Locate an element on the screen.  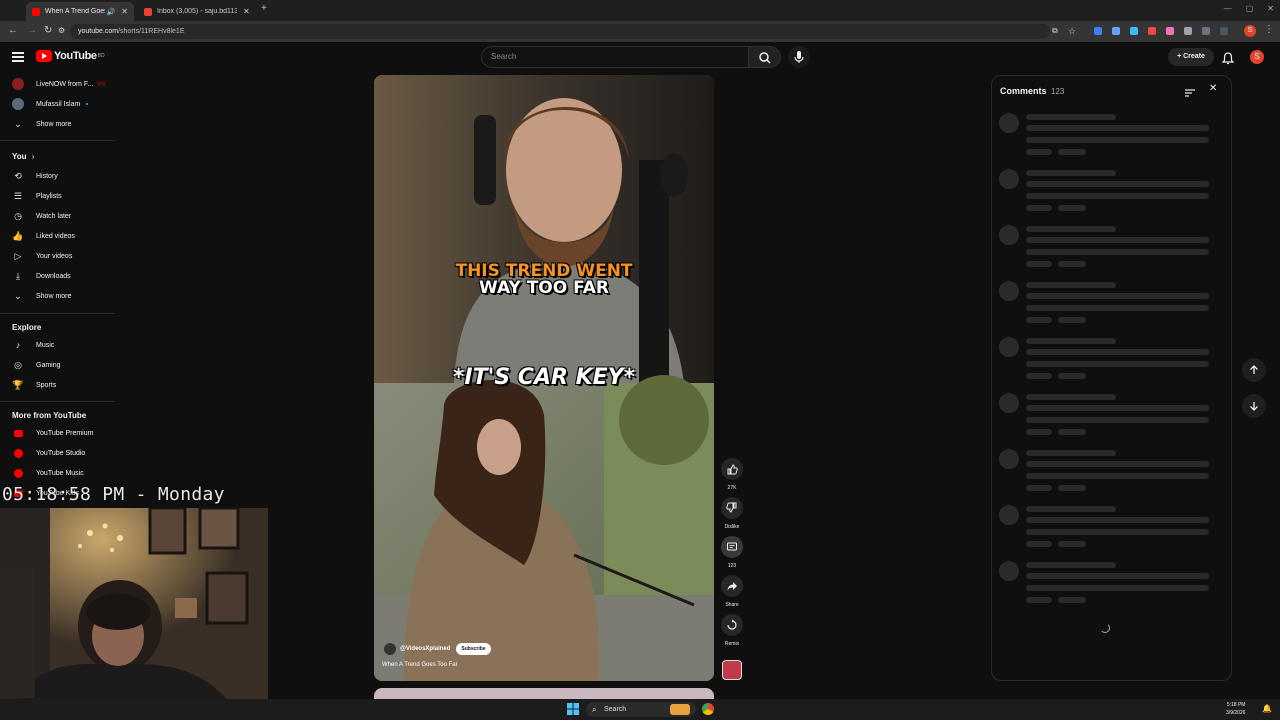
audio-thumbnail is located at coordinates (732, 670).